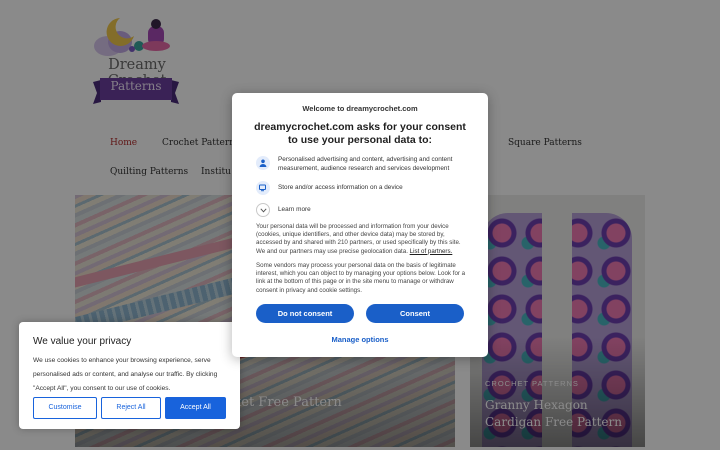 This screenshot has width=720, height=450. I want to click on manage-options-button: Manage options, so click(360, 339).